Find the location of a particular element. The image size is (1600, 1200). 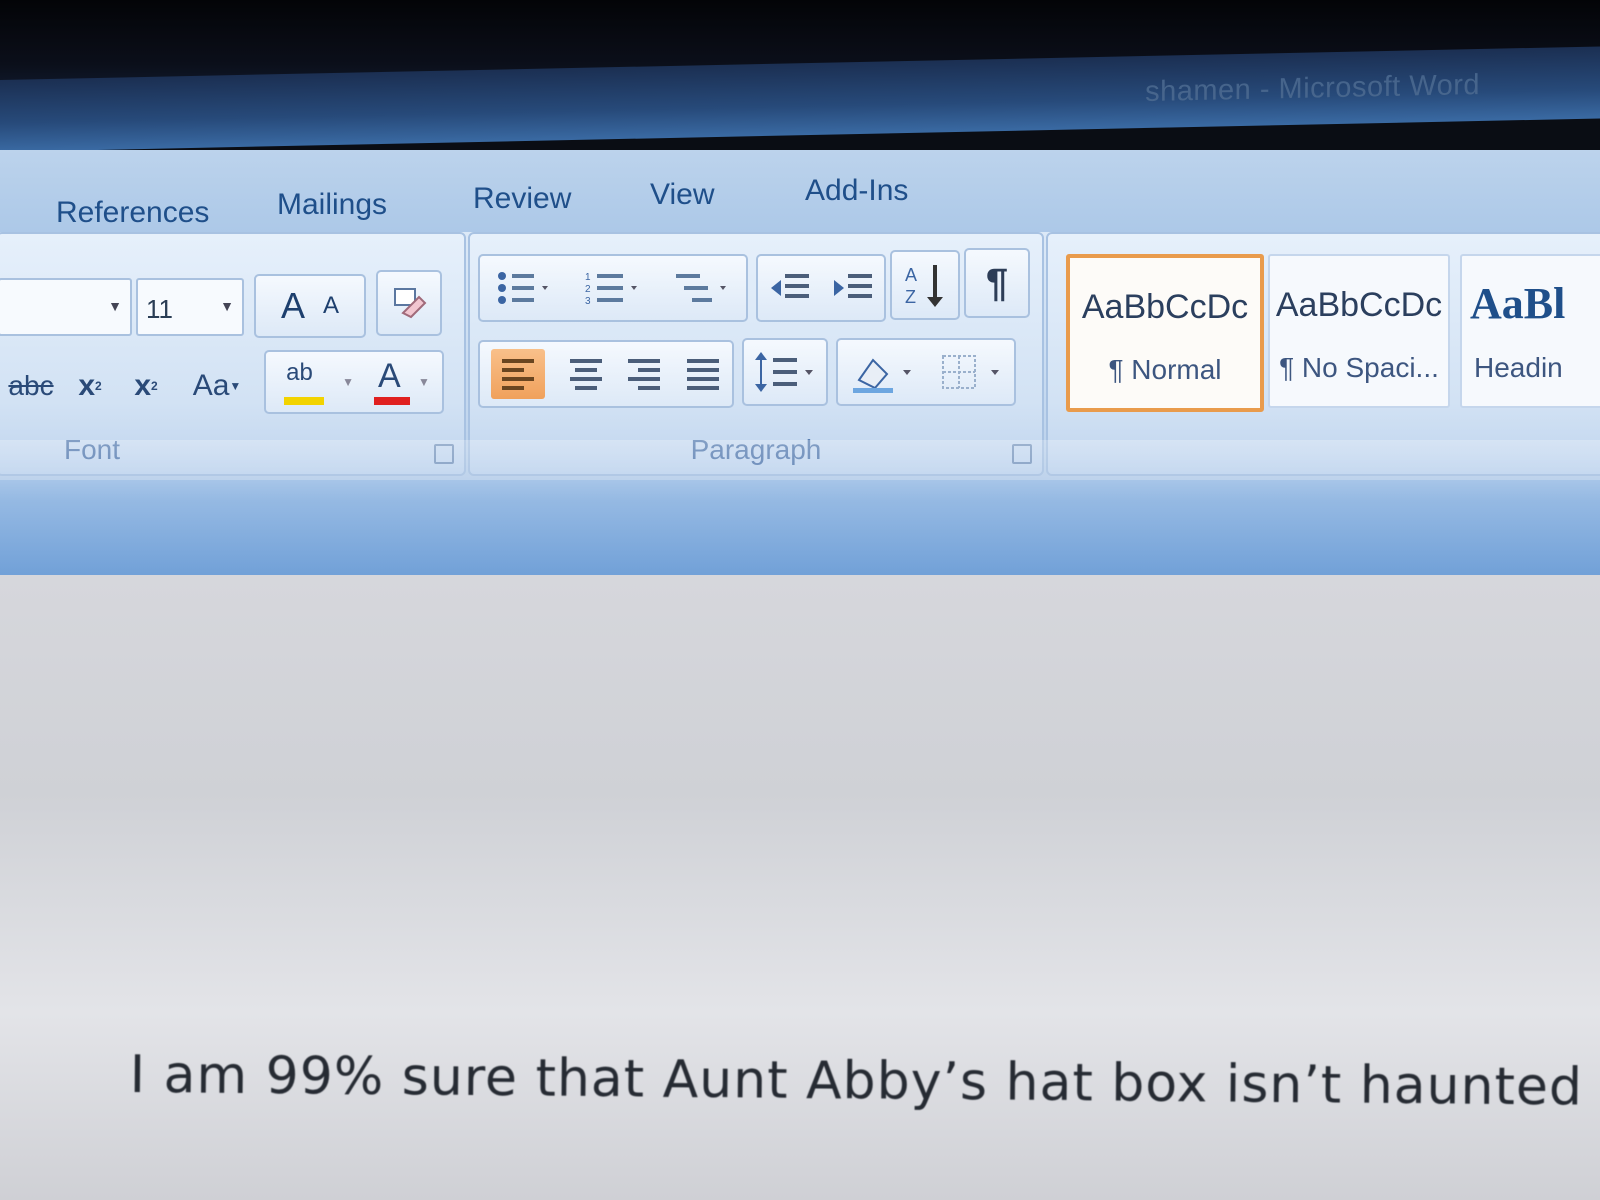

svg-text: Z is located at coordinates (910, 297).